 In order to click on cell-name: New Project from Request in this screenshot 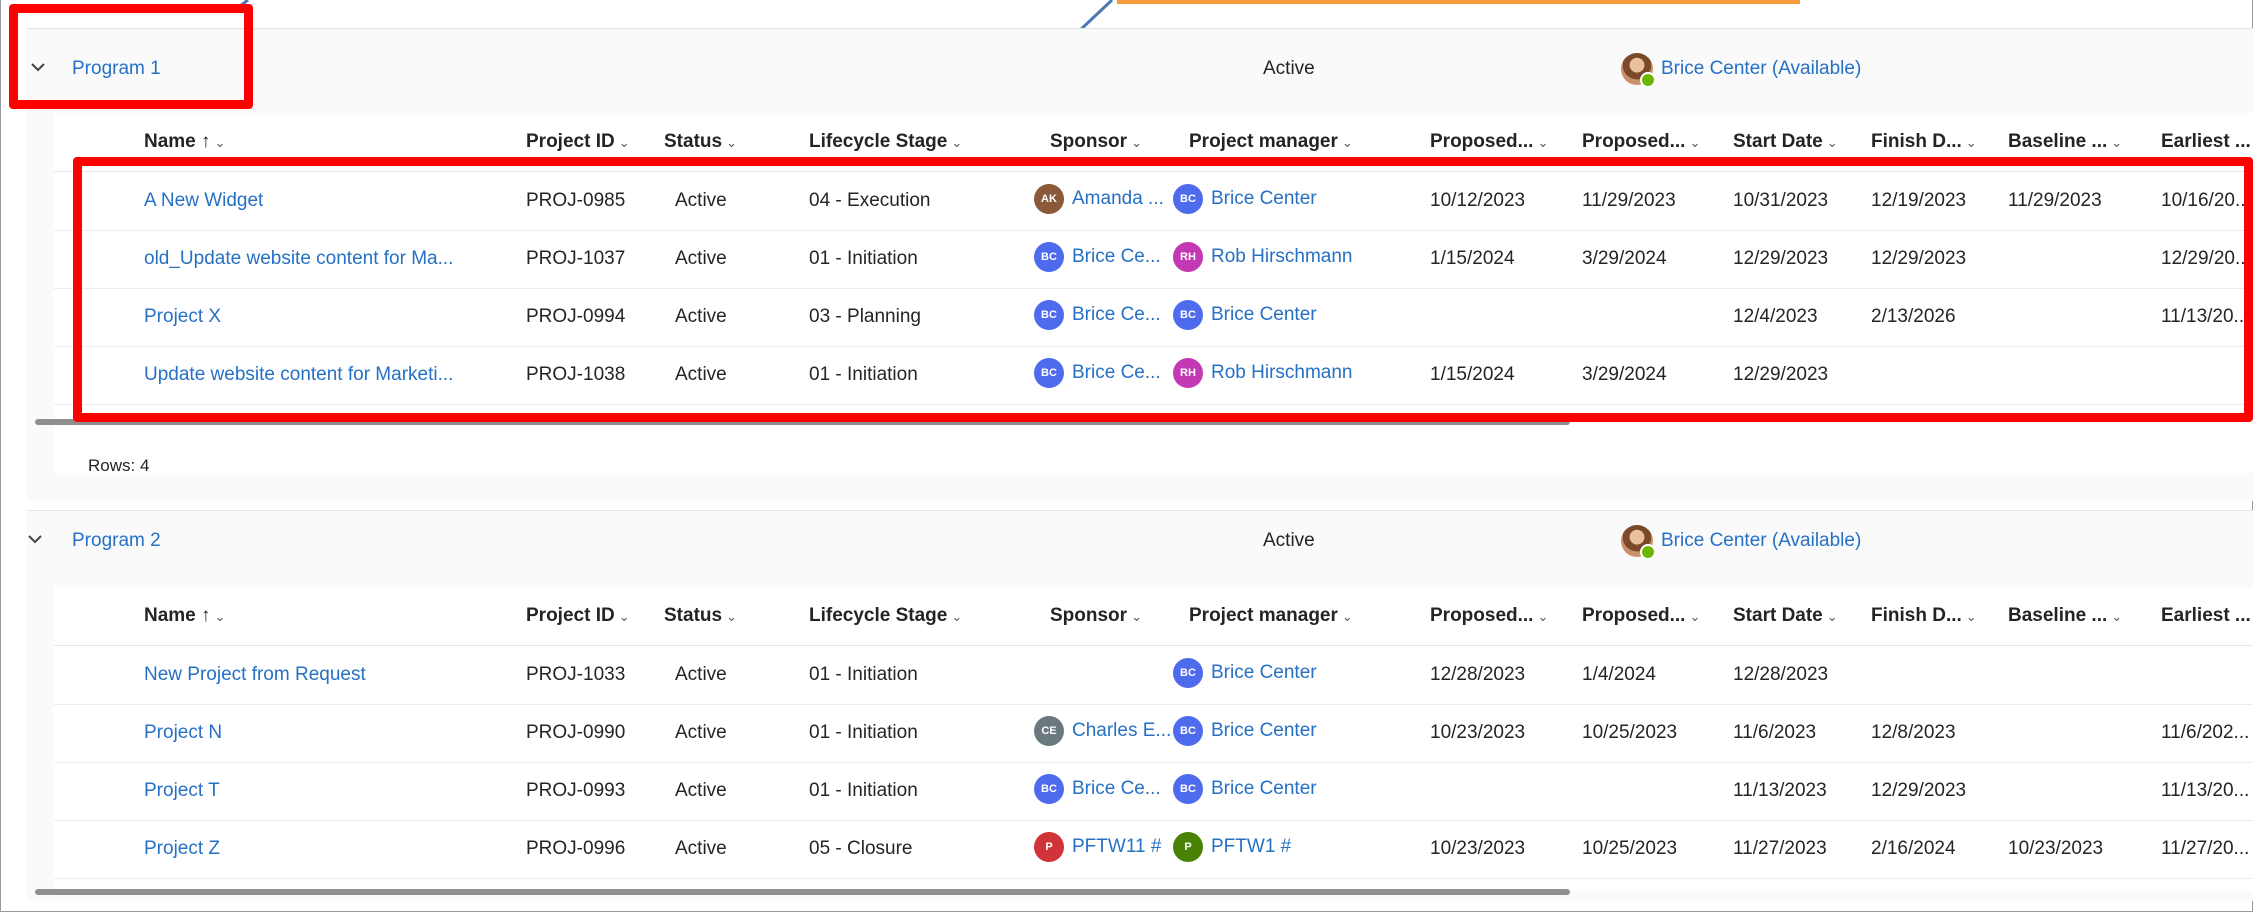, I will do `click(255, 675)`.